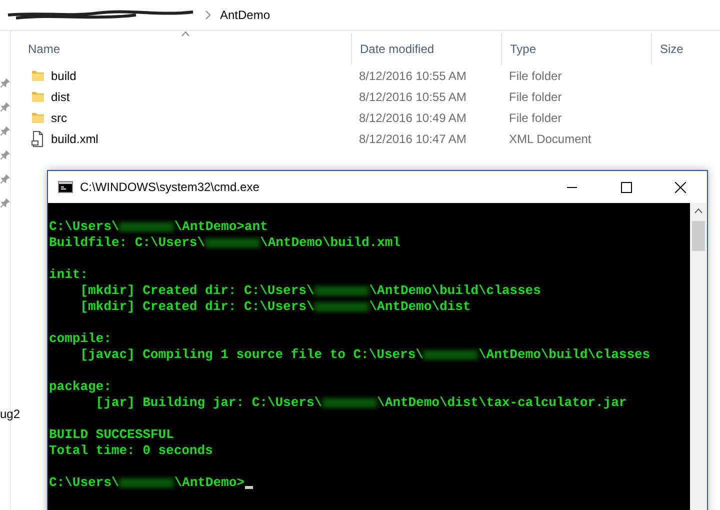 The height and width of the screenshot is (510, 720). What do you see at coordinates (672, 49) in the screenshot?
I see `column-header: Size` at bounding box center [672, 49].